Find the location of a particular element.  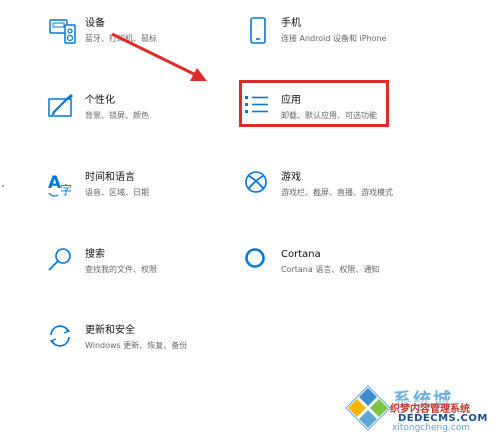

tile-cortana: Cortana Cortana 语言、权限、通知 is located at coordinates (349, 271).